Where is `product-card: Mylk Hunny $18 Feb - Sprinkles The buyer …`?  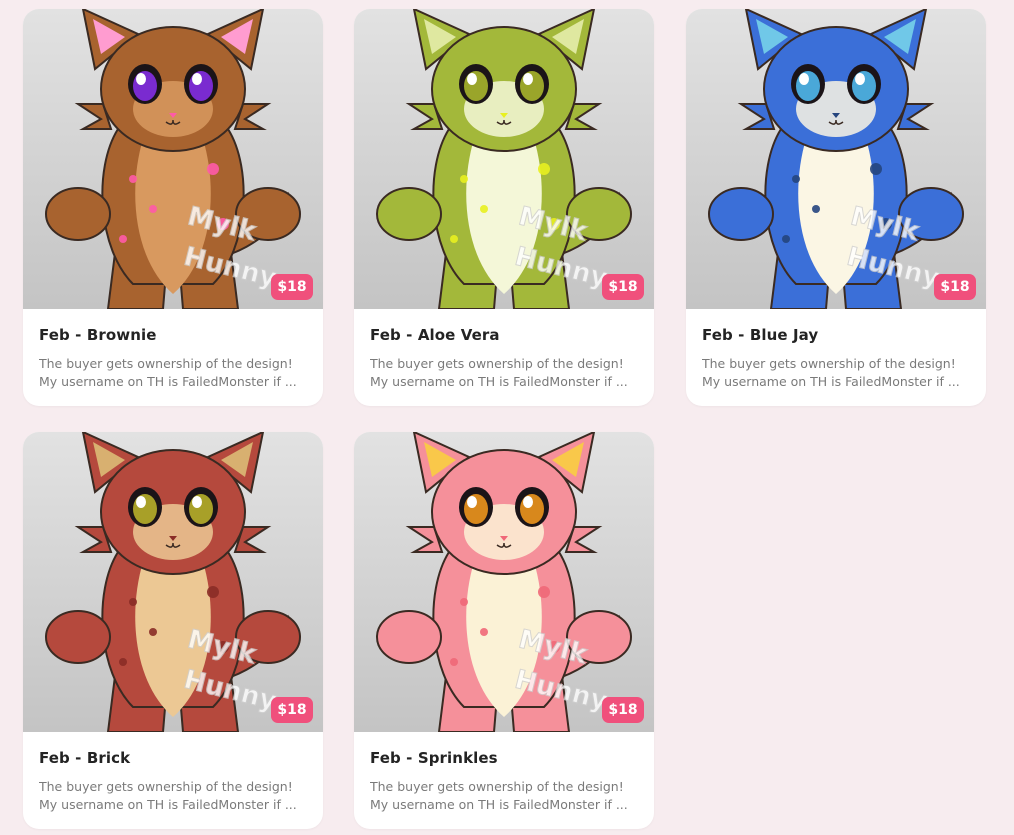 product-card: Mylk Hunny $18 Feb - Sprinkles The buyer … is located at coordinates (504, 630).